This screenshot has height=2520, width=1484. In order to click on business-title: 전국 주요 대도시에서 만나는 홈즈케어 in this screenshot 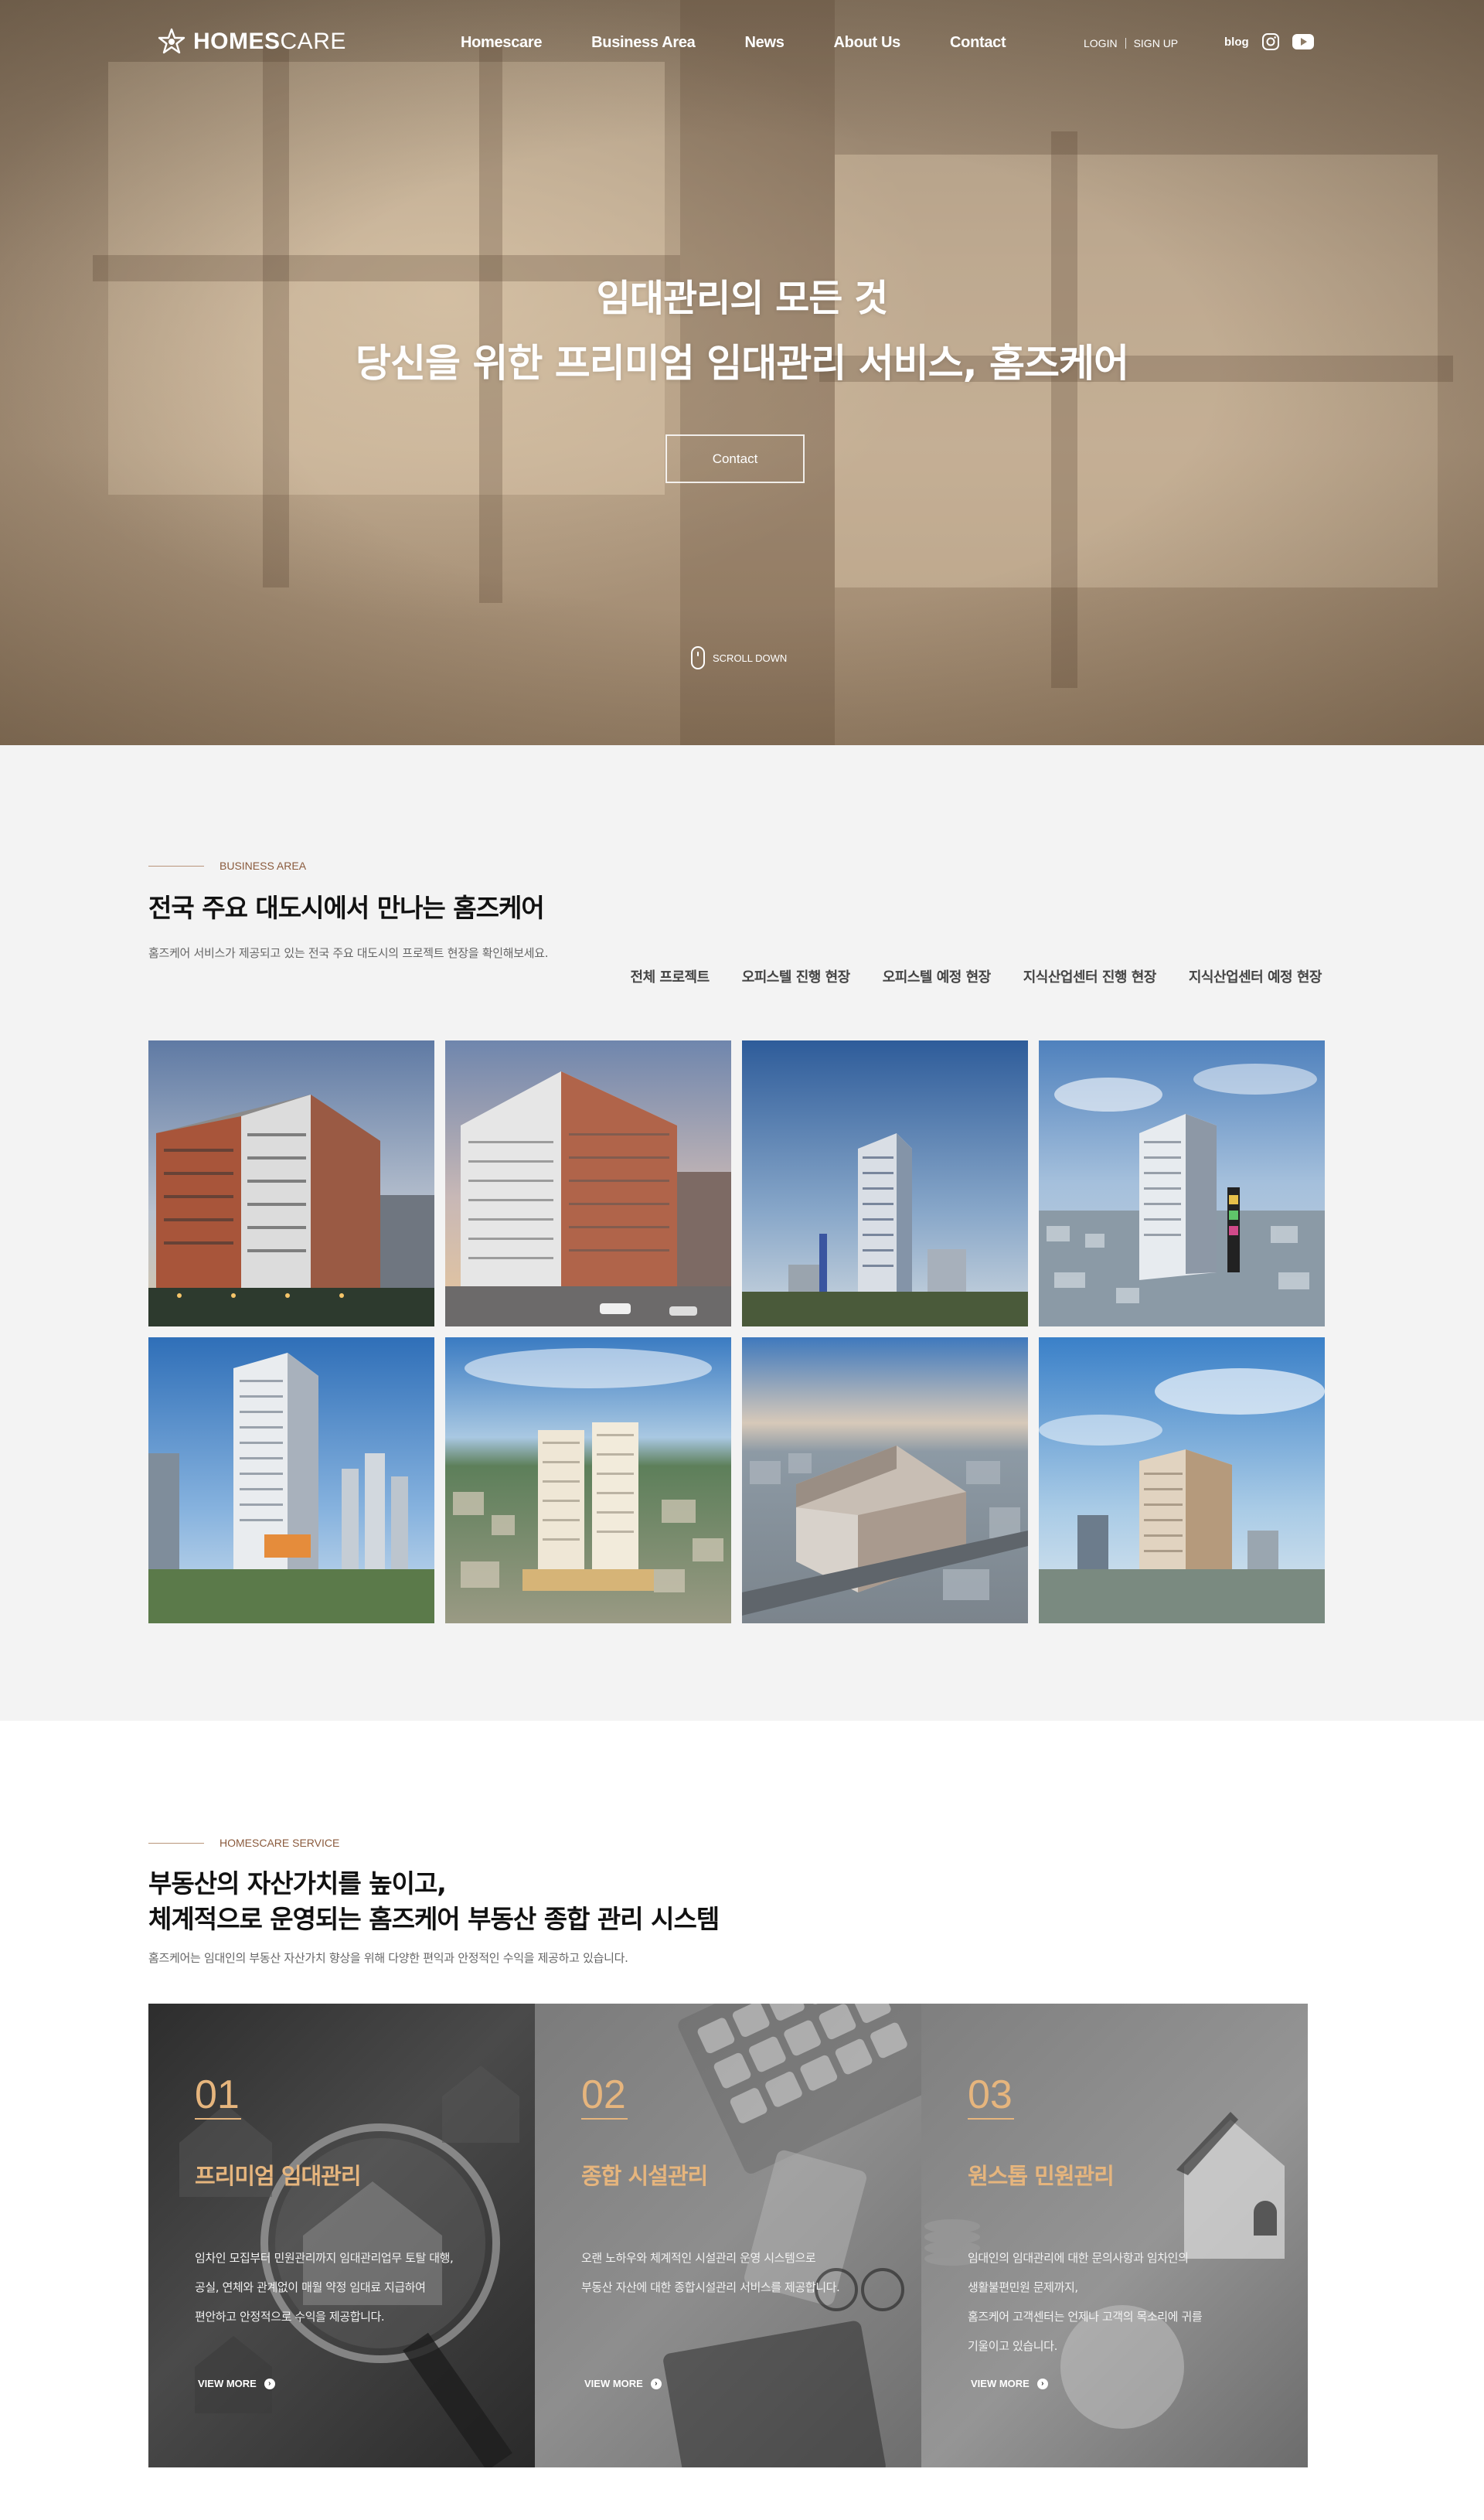, I will do `click(346, 908)`.